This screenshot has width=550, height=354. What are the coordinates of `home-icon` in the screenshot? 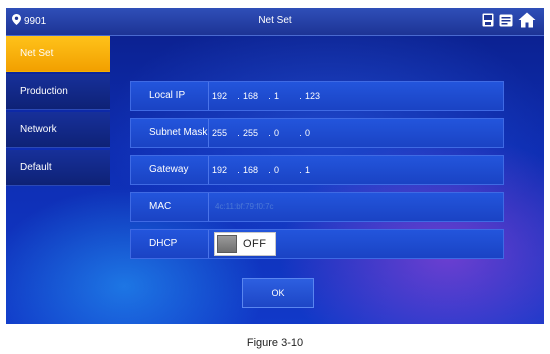 It's located at (527, 22).